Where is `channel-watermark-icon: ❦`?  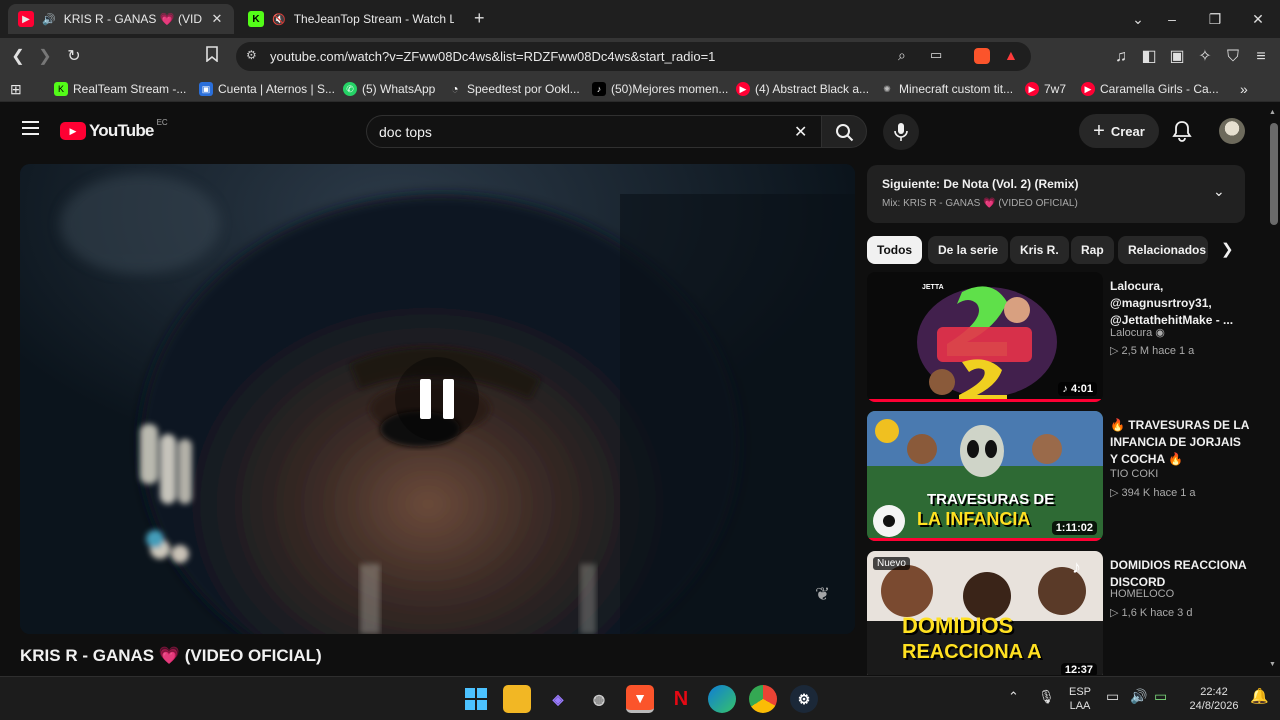
channel-watermark-icon: ❦ is located at coordinates (826, 595).